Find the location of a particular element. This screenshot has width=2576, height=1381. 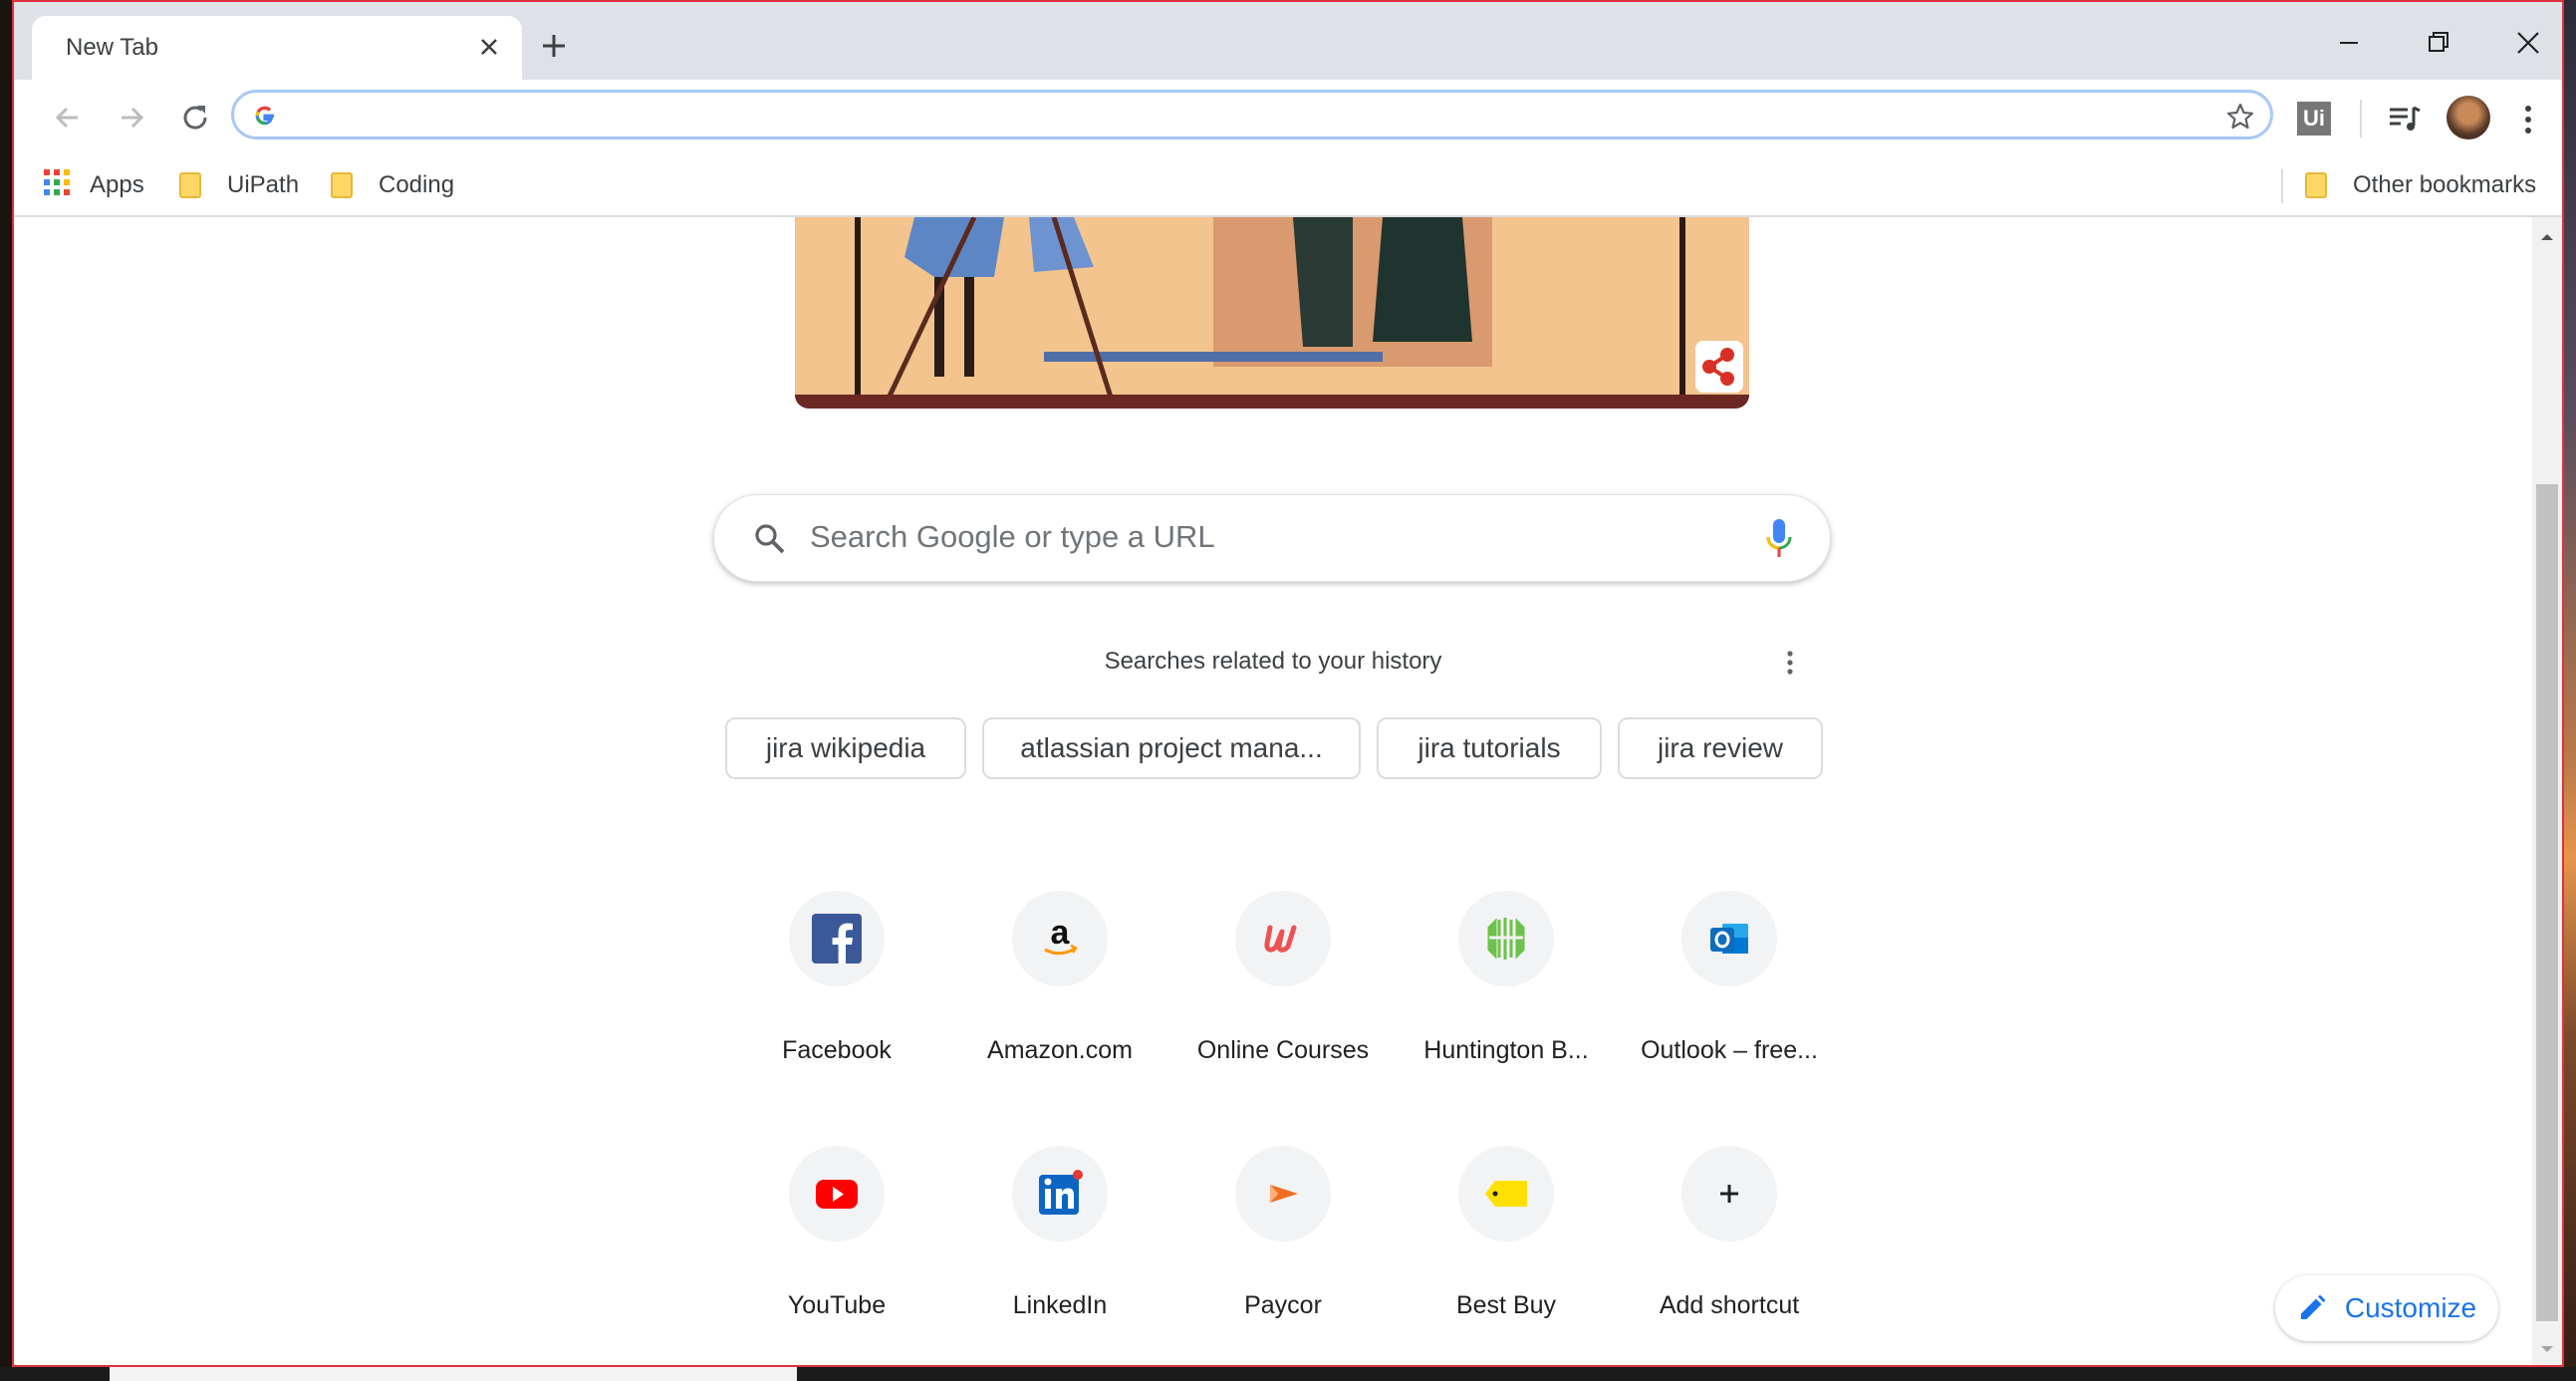

back-arrow-icon is located at coordinates (68, 117).